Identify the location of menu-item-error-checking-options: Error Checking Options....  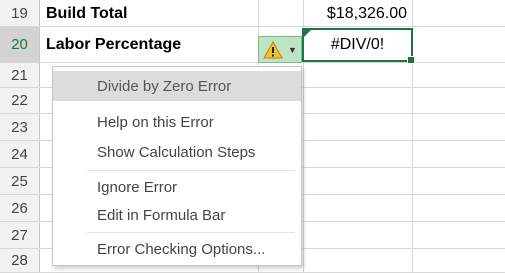
(177, 249).